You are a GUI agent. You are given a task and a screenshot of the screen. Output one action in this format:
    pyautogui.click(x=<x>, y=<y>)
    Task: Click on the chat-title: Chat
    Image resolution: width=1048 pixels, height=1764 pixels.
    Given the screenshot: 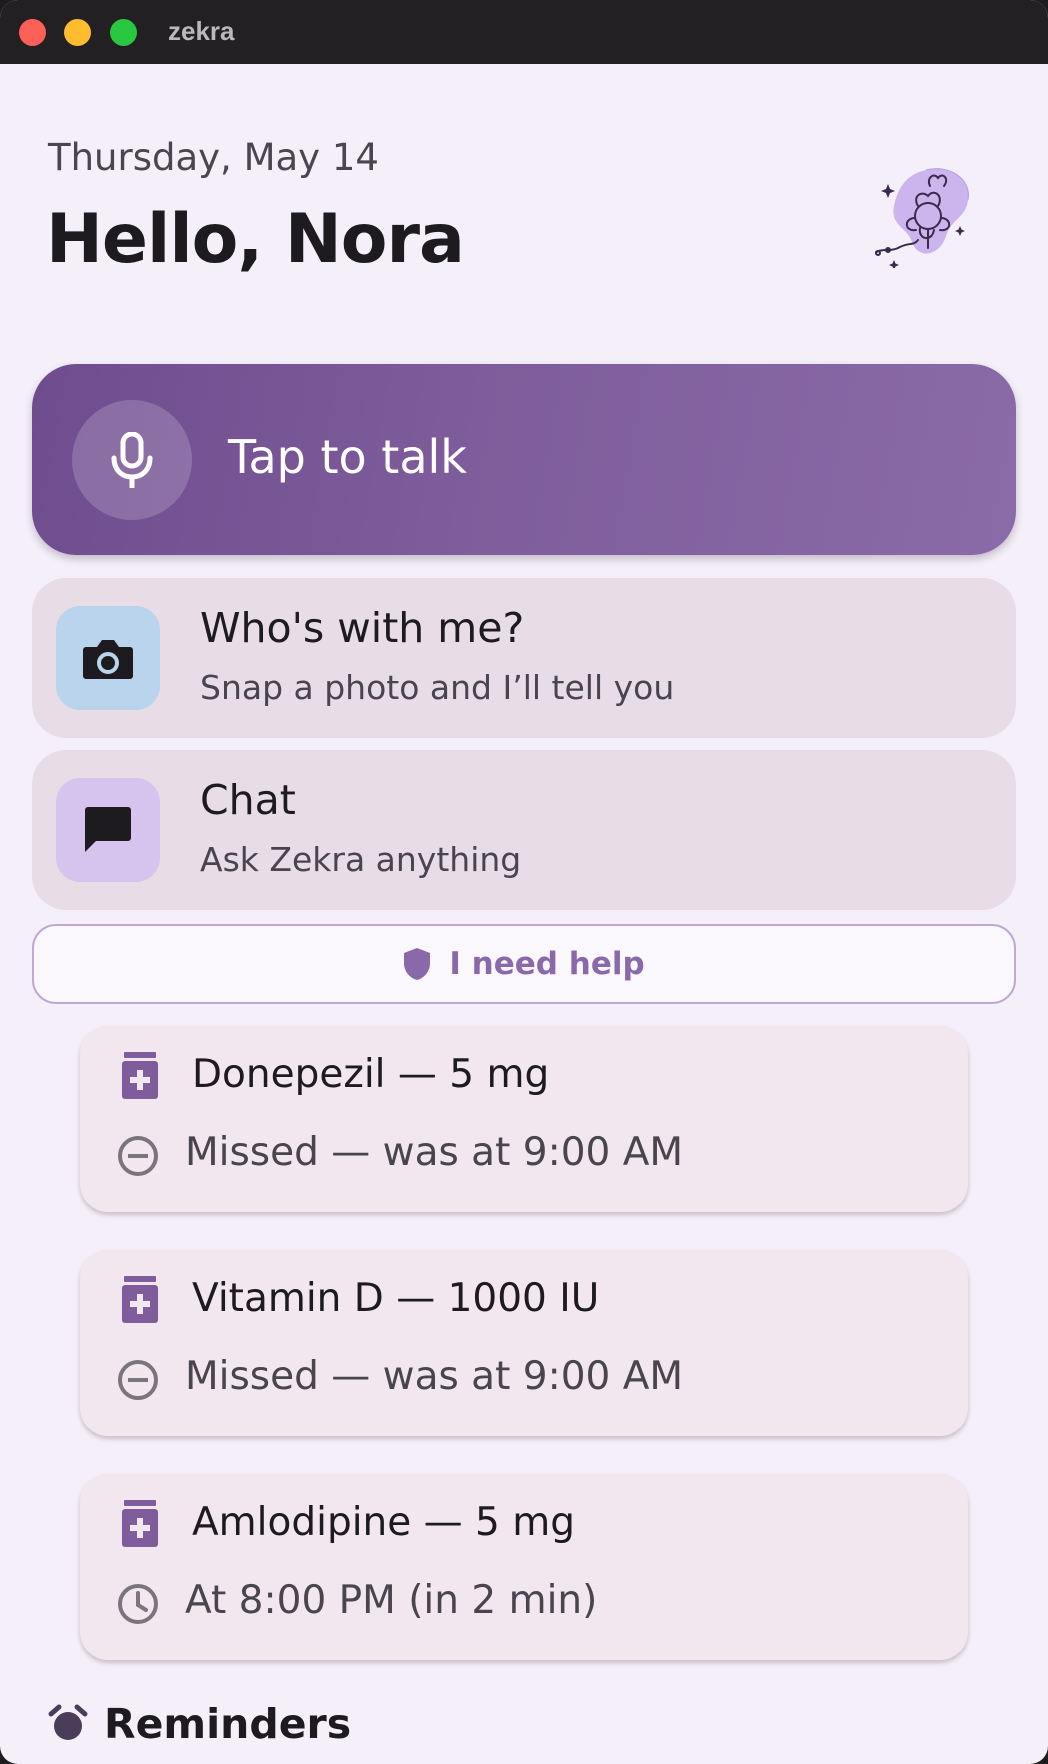 What is the action you would take?
    pyautogui.click(x=248, y=800)
    